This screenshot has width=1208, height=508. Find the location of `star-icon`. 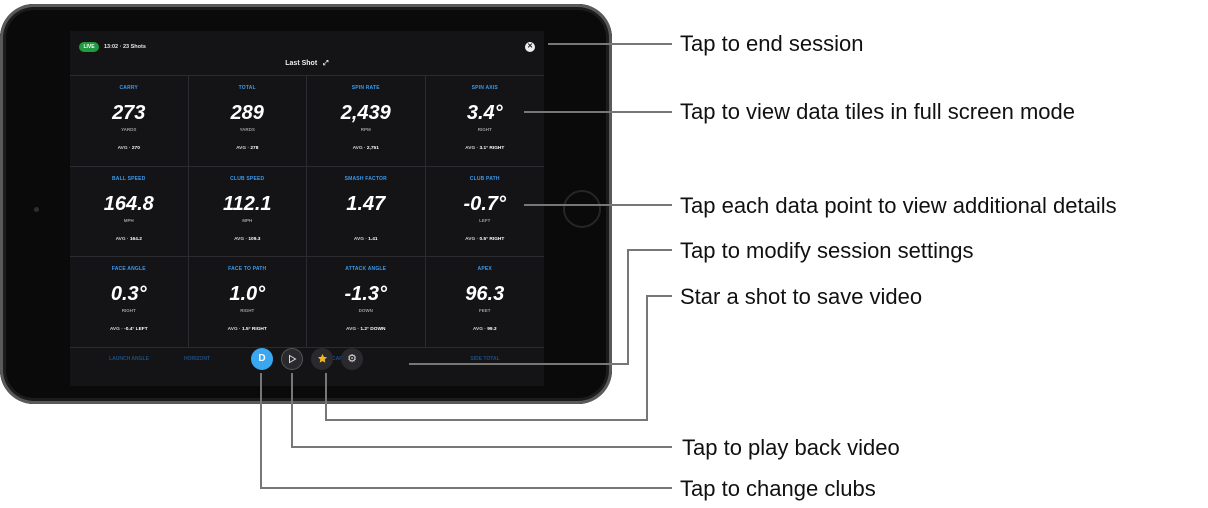

star-icon is located at coordinates (322, 359).